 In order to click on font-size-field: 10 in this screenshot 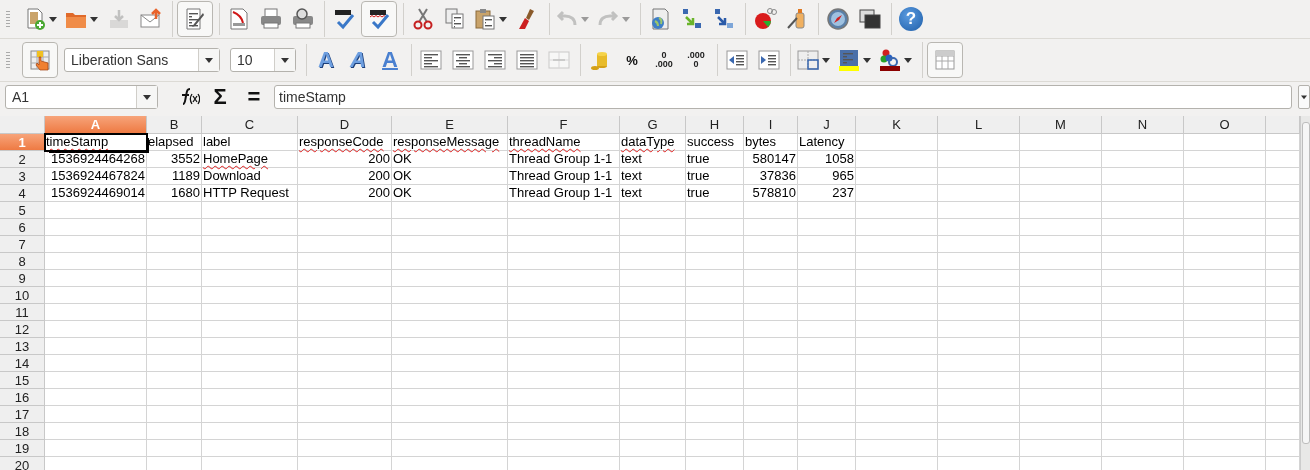, I will do `click(263, 60)`.